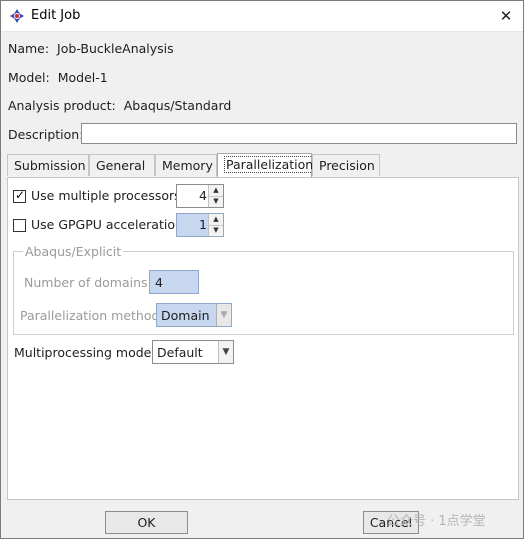 The image size is (524, 539). Describe the element at coordinates (185, 315) in the screenshot. I see `method-value: Domain` at that location.